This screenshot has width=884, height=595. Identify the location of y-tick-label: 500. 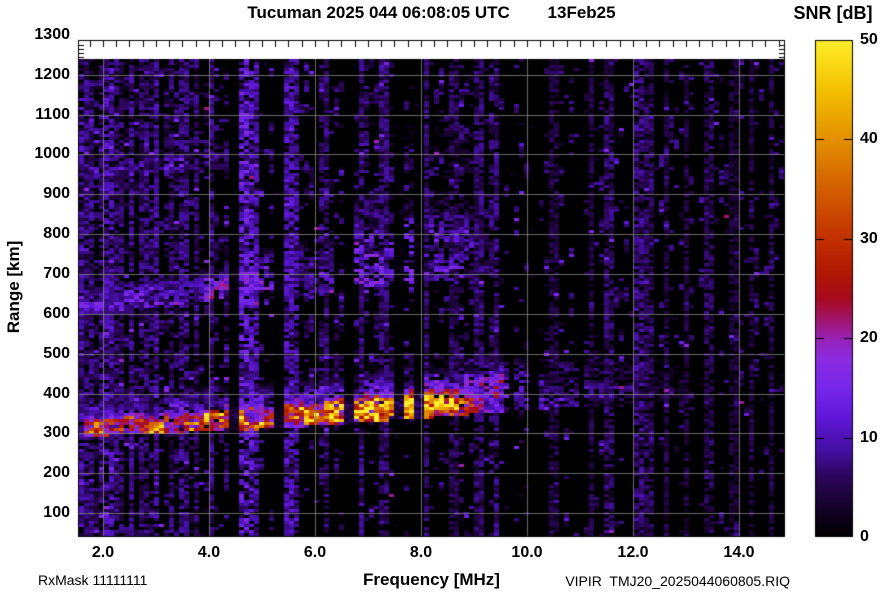
(56, 353).